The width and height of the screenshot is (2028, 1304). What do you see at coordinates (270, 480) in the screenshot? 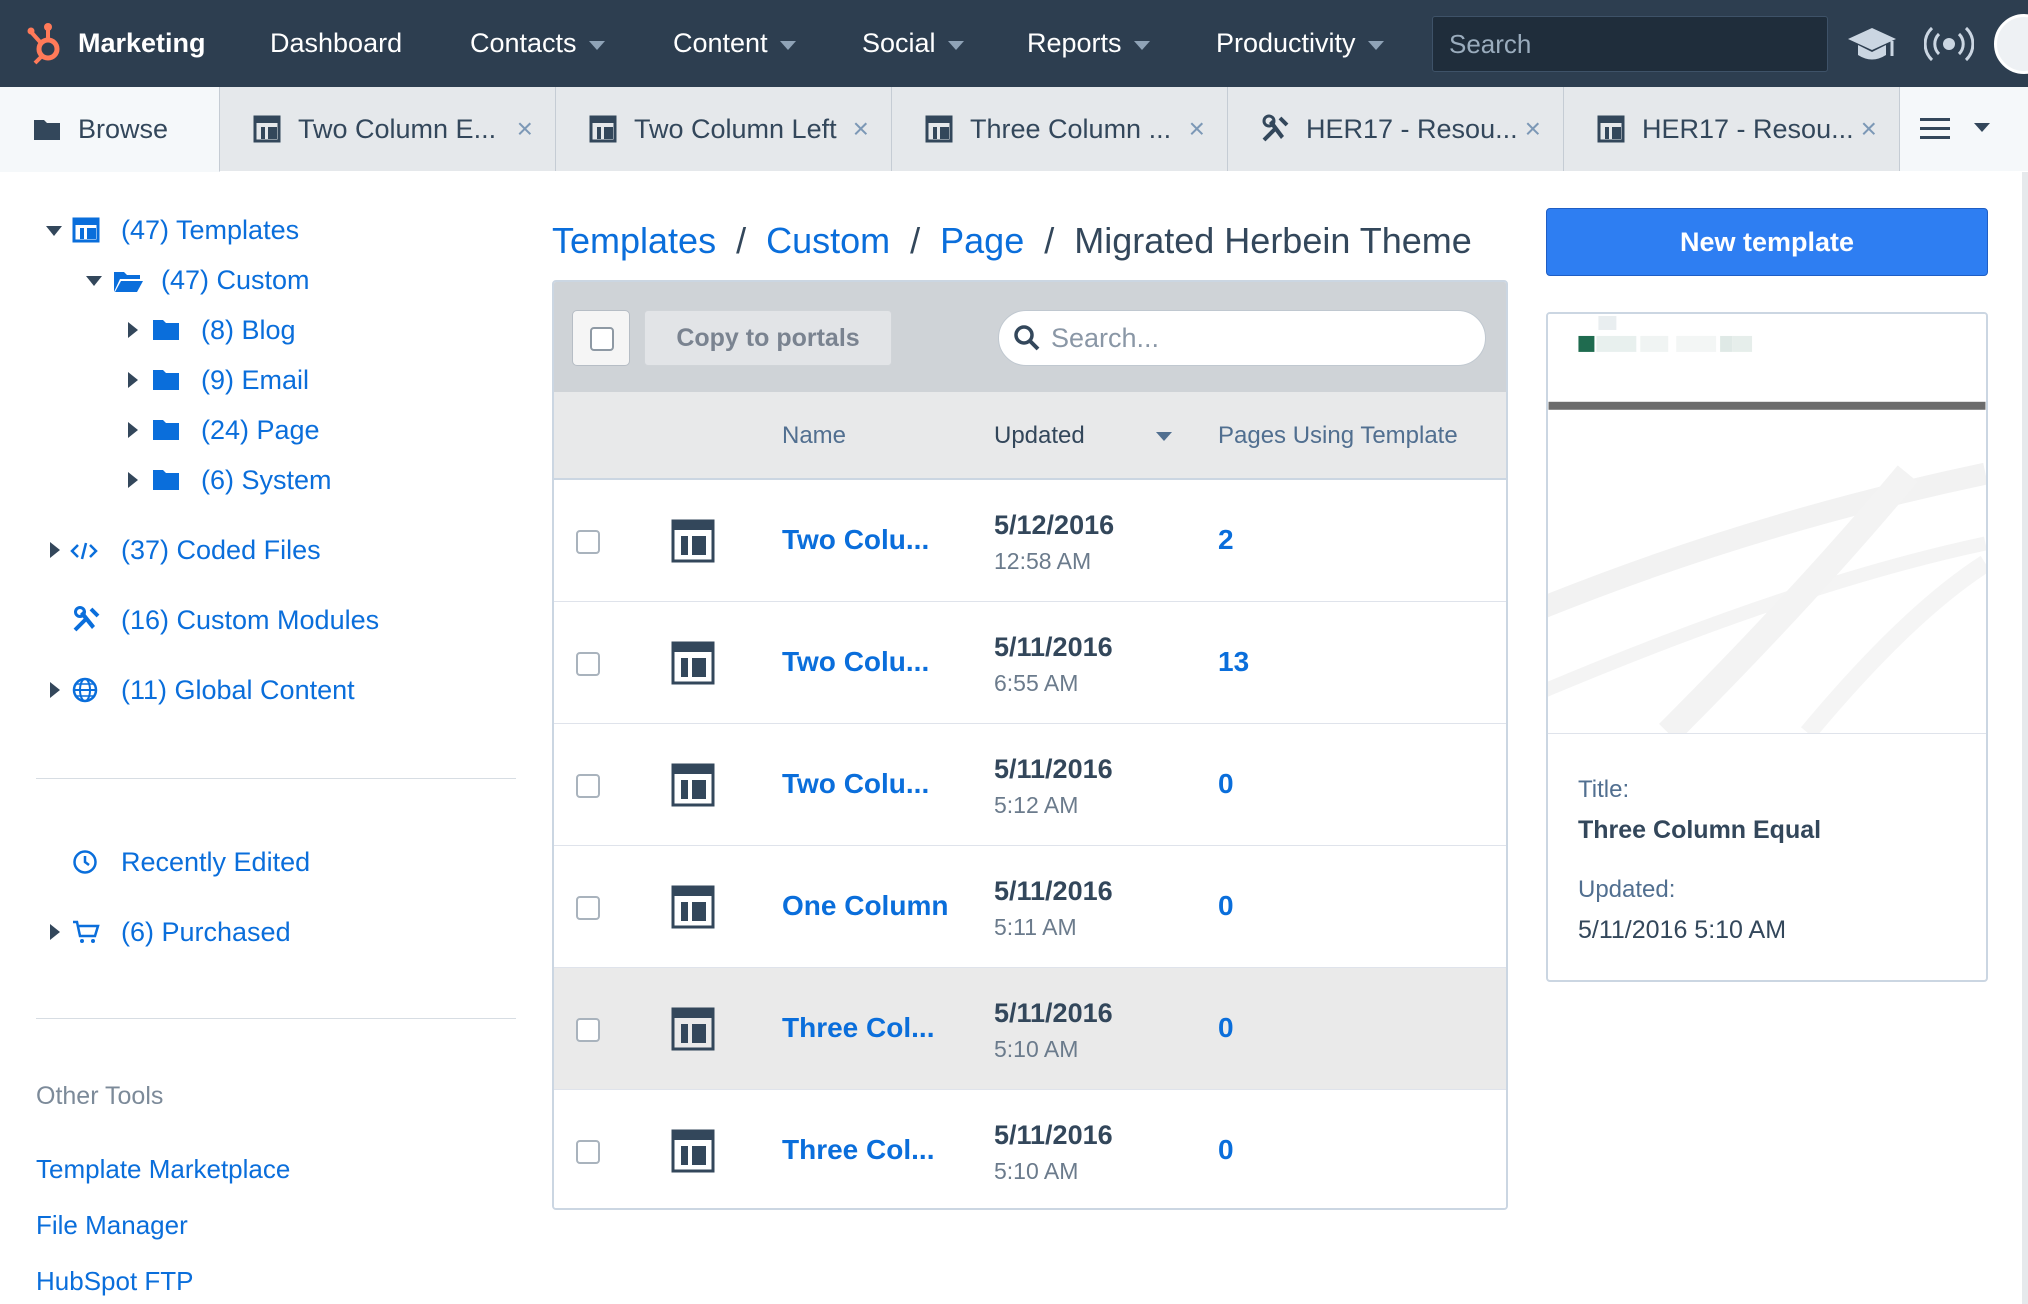
I see `tree-item-system: (6) System` at bounding box center [270, 480].